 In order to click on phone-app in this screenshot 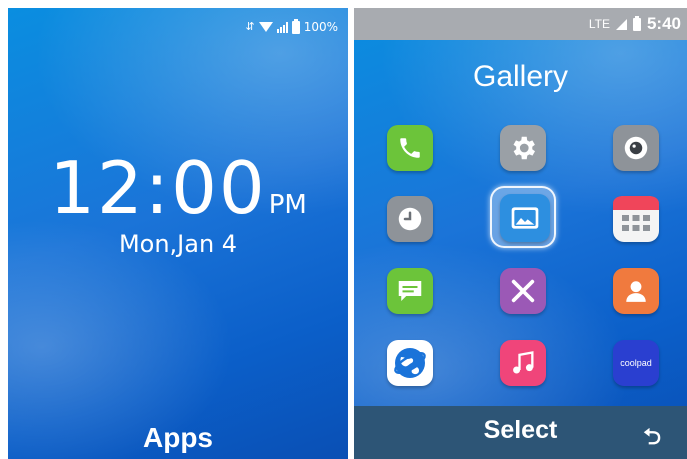, I will do `click(410, 148)`.